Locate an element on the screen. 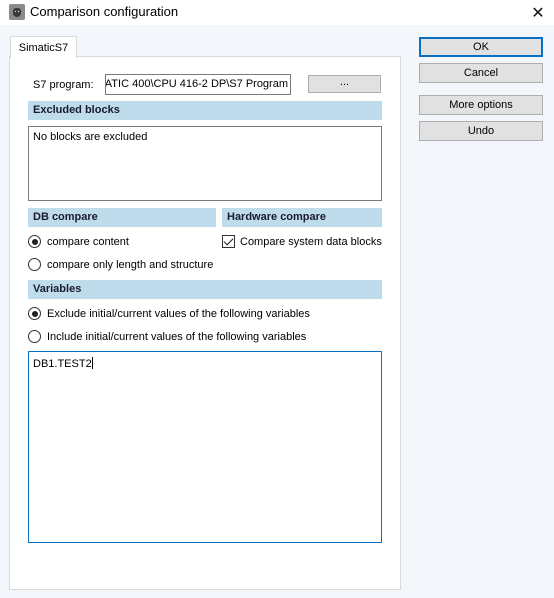 The height and width of the screenshot is (598, 554). variables-text: DB1.TEST2 is located at coordinates (62, 364).